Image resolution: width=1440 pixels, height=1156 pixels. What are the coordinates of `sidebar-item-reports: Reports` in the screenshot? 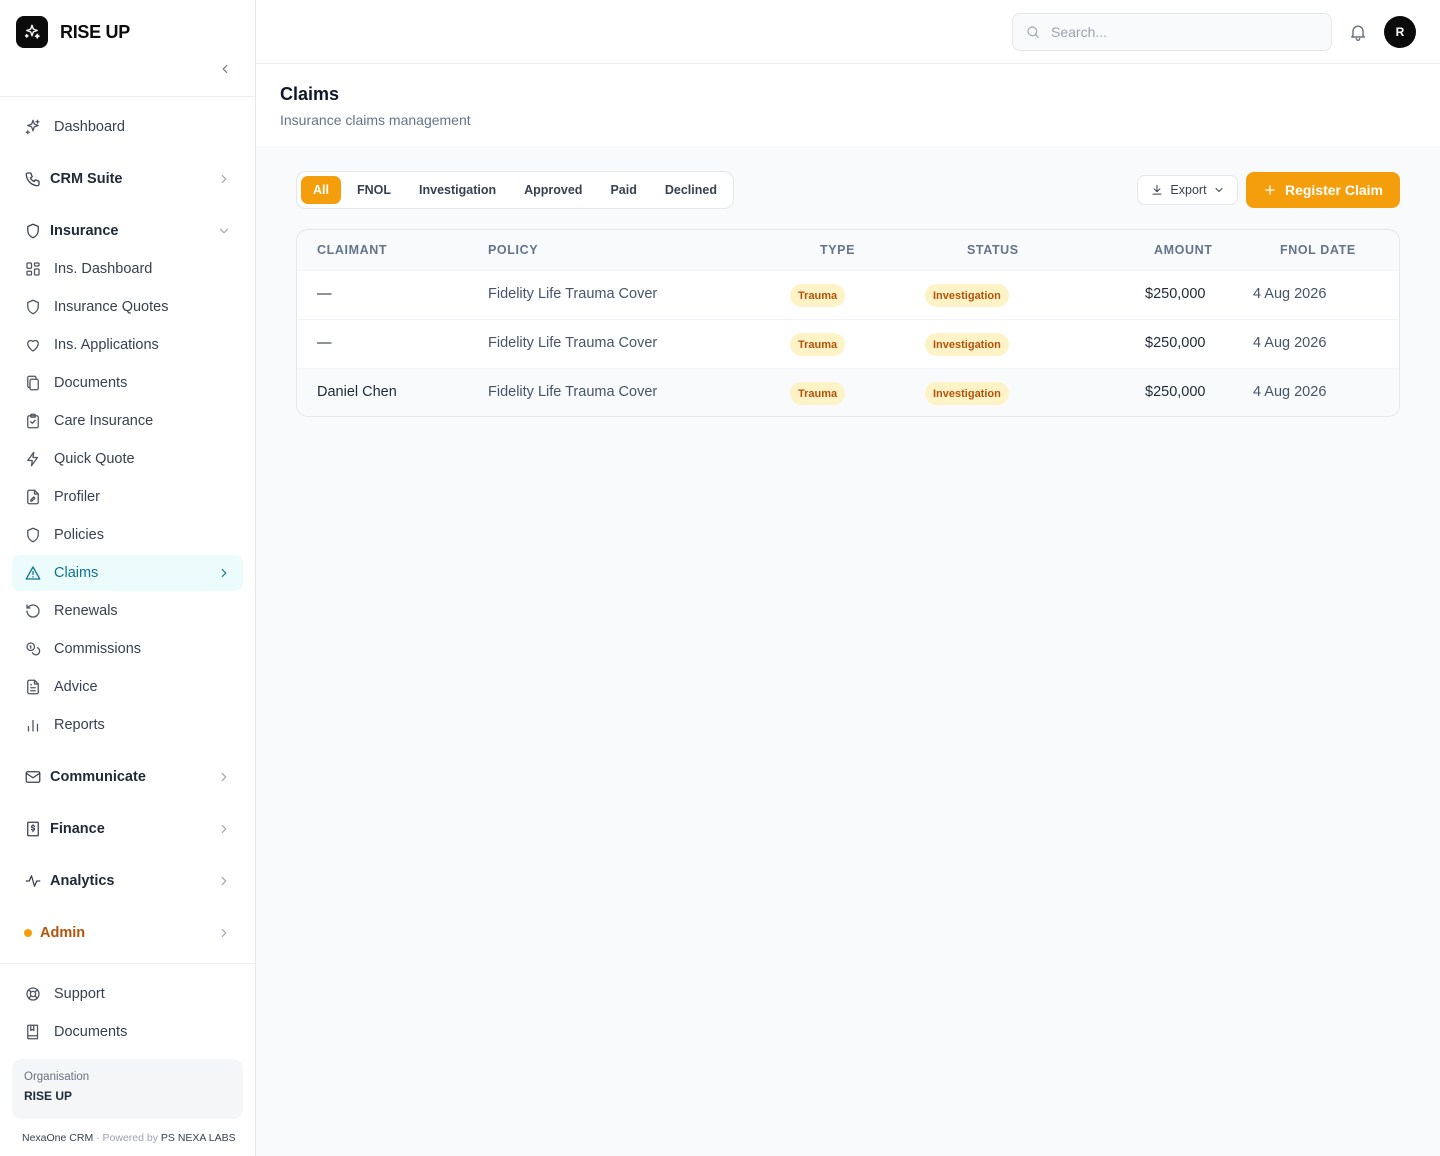 It's located at (127, 725).